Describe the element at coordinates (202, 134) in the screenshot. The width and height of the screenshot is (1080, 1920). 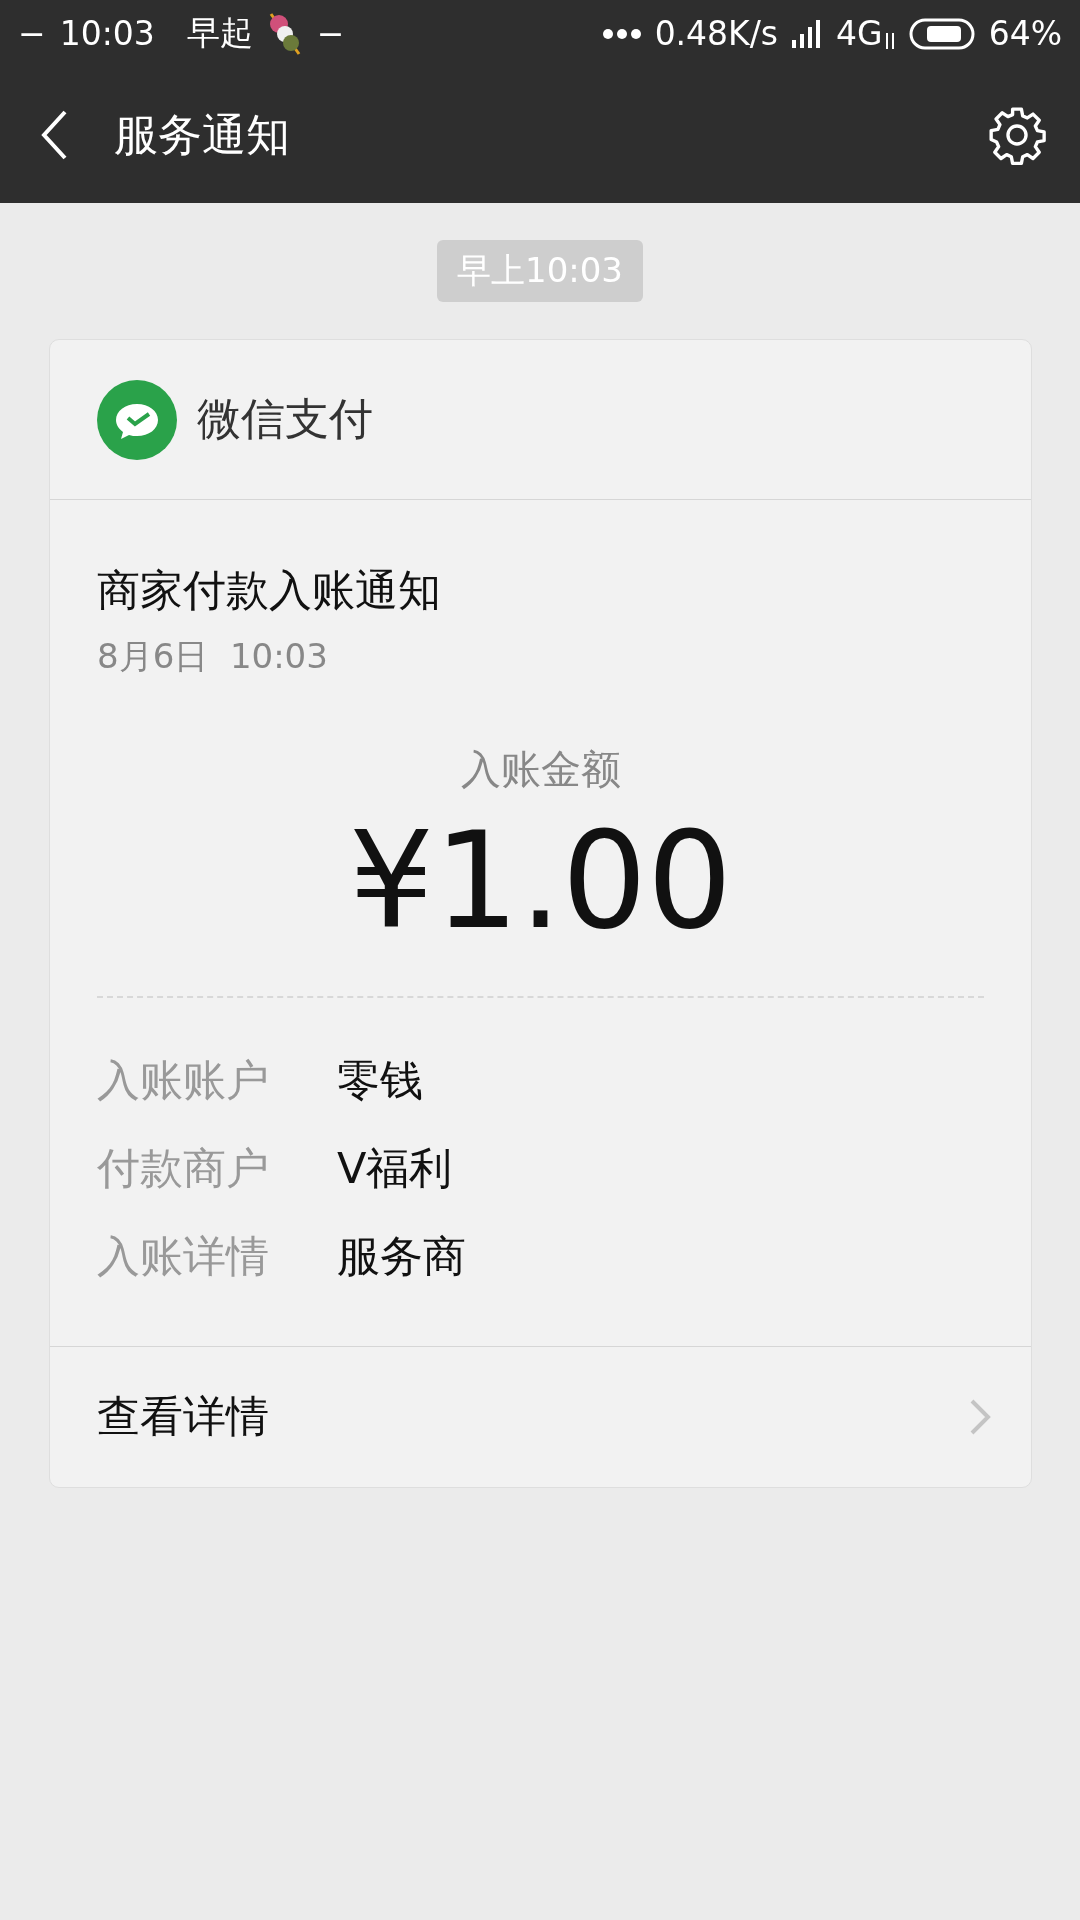
I see `page-title: 服务通知` at that location.